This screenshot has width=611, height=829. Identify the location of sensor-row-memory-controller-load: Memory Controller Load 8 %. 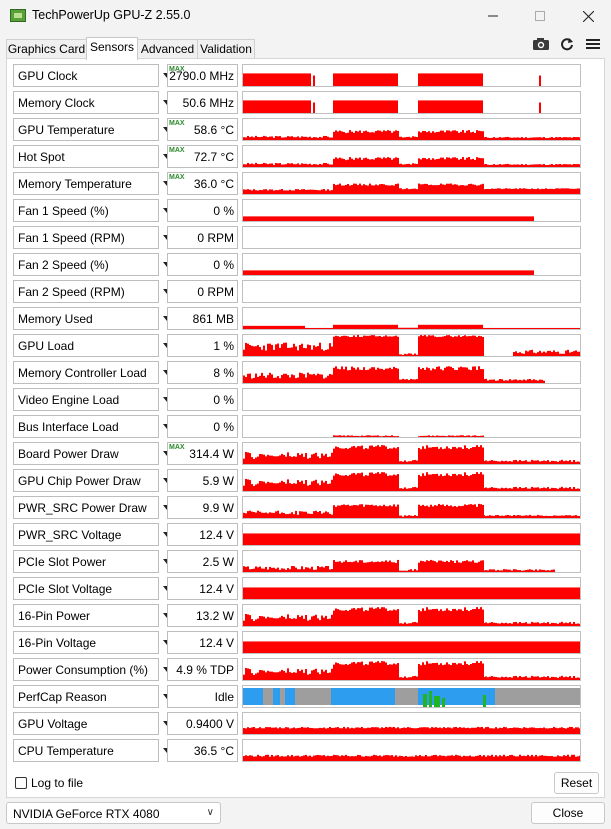
(298, 372).